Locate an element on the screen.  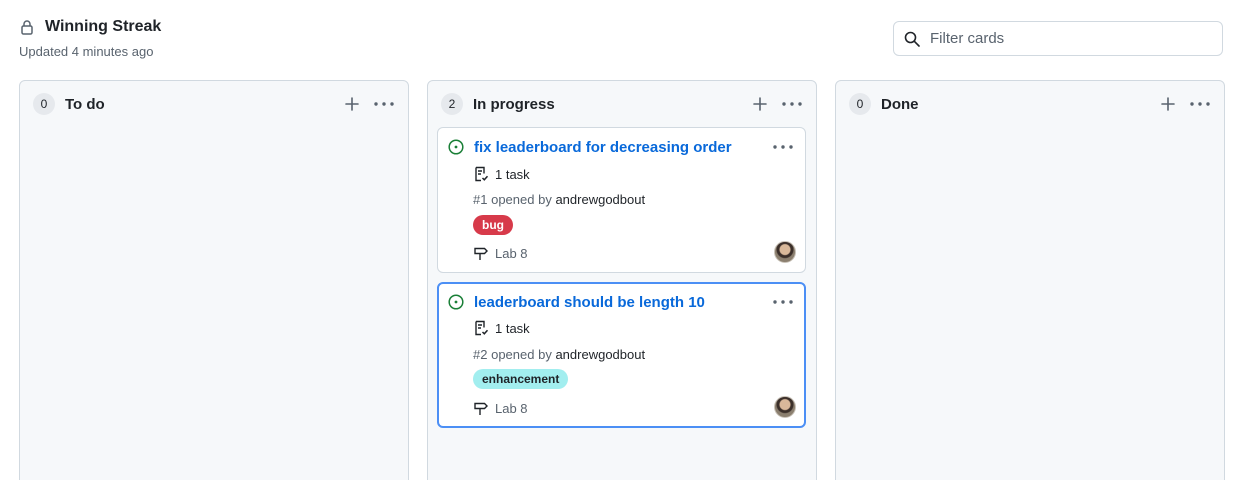
column-title: In progress is located at coordinates (514, 104).